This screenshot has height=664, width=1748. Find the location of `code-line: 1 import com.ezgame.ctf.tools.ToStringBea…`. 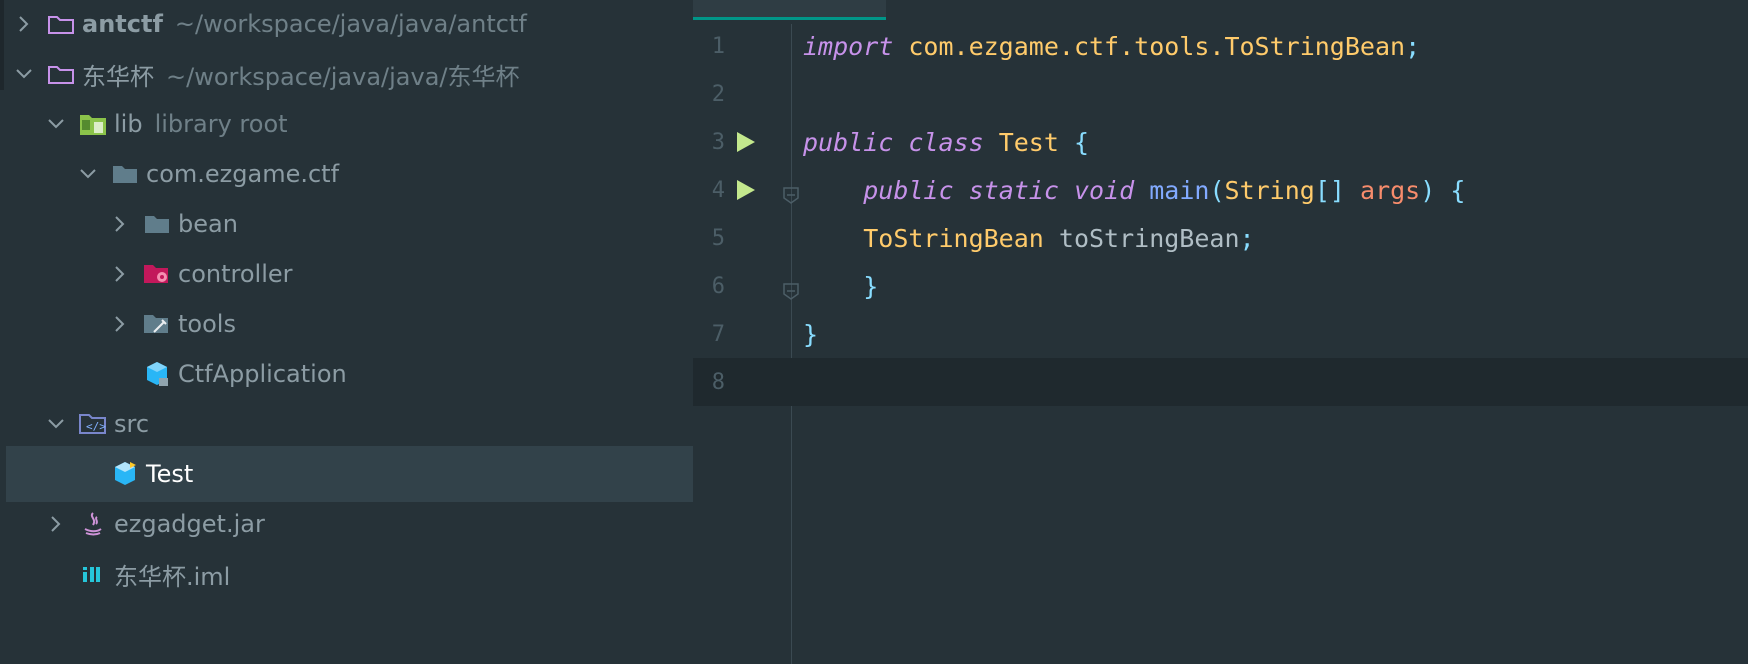

code-line: 1 import com.ezgame.ctf.tools.ToStringBea… is located at coordinates (1220, 46).